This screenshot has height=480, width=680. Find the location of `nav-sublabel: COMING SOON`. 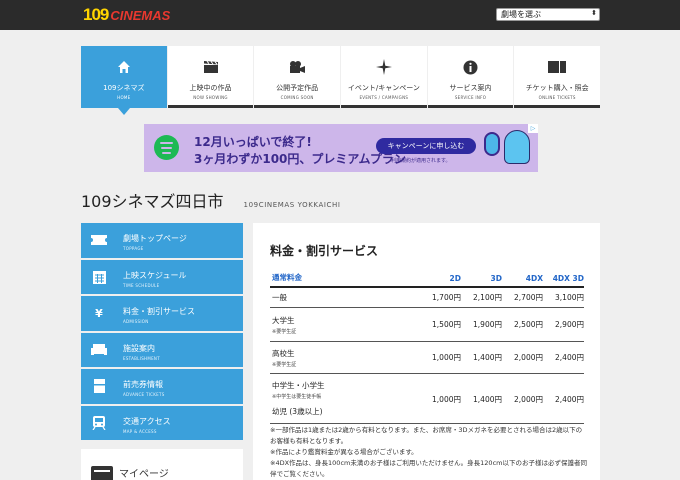

nav-sublabel: COMING SOON is located at coordinates (297, 97).